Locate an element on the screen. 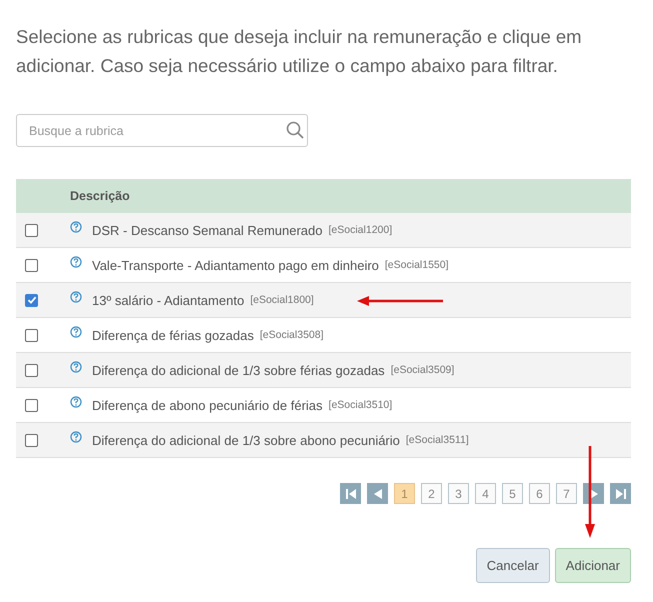  item-name: Vale-Transporte - Adiantamento pago em dinheiro is located at coordinates (235, 265).